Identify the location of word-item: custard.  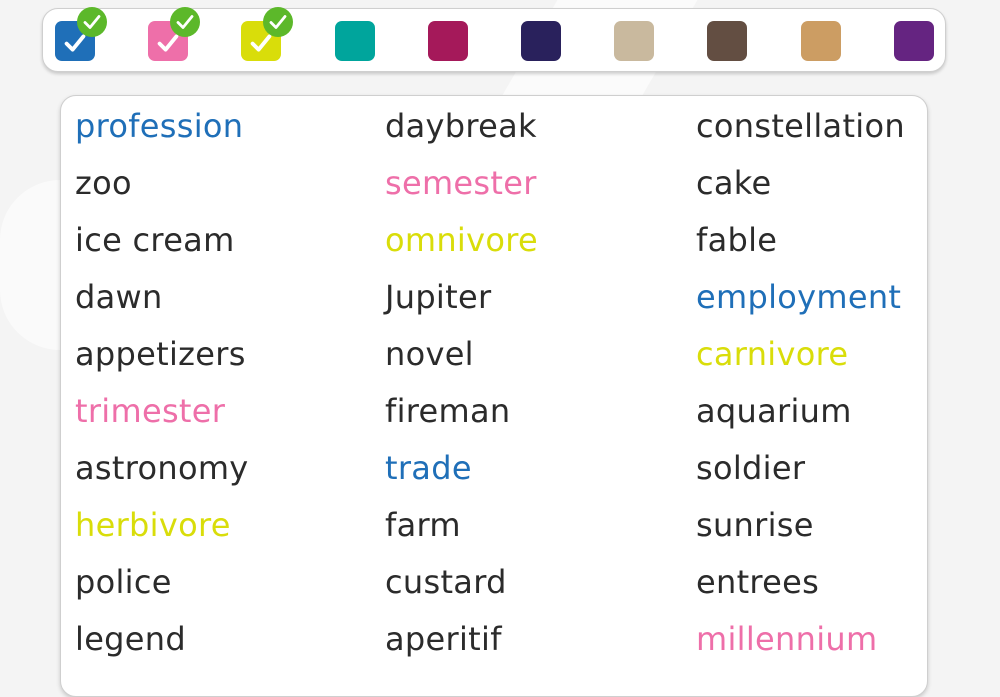
(446, 582).